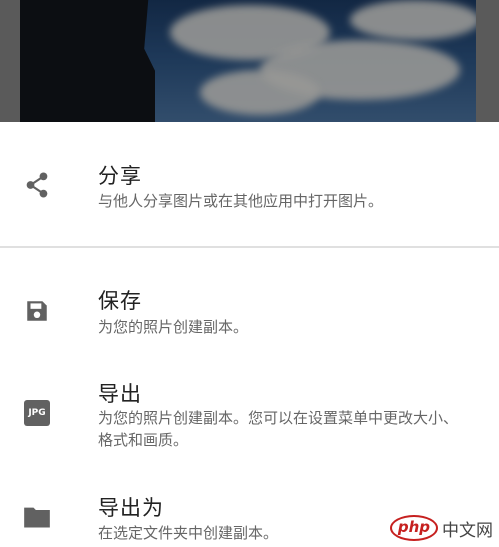 This screenshot has width=499, height=547. Describe the element at coordinates (467, 528) in the screenshot. I see `watermark-text: 中文网` at that location.